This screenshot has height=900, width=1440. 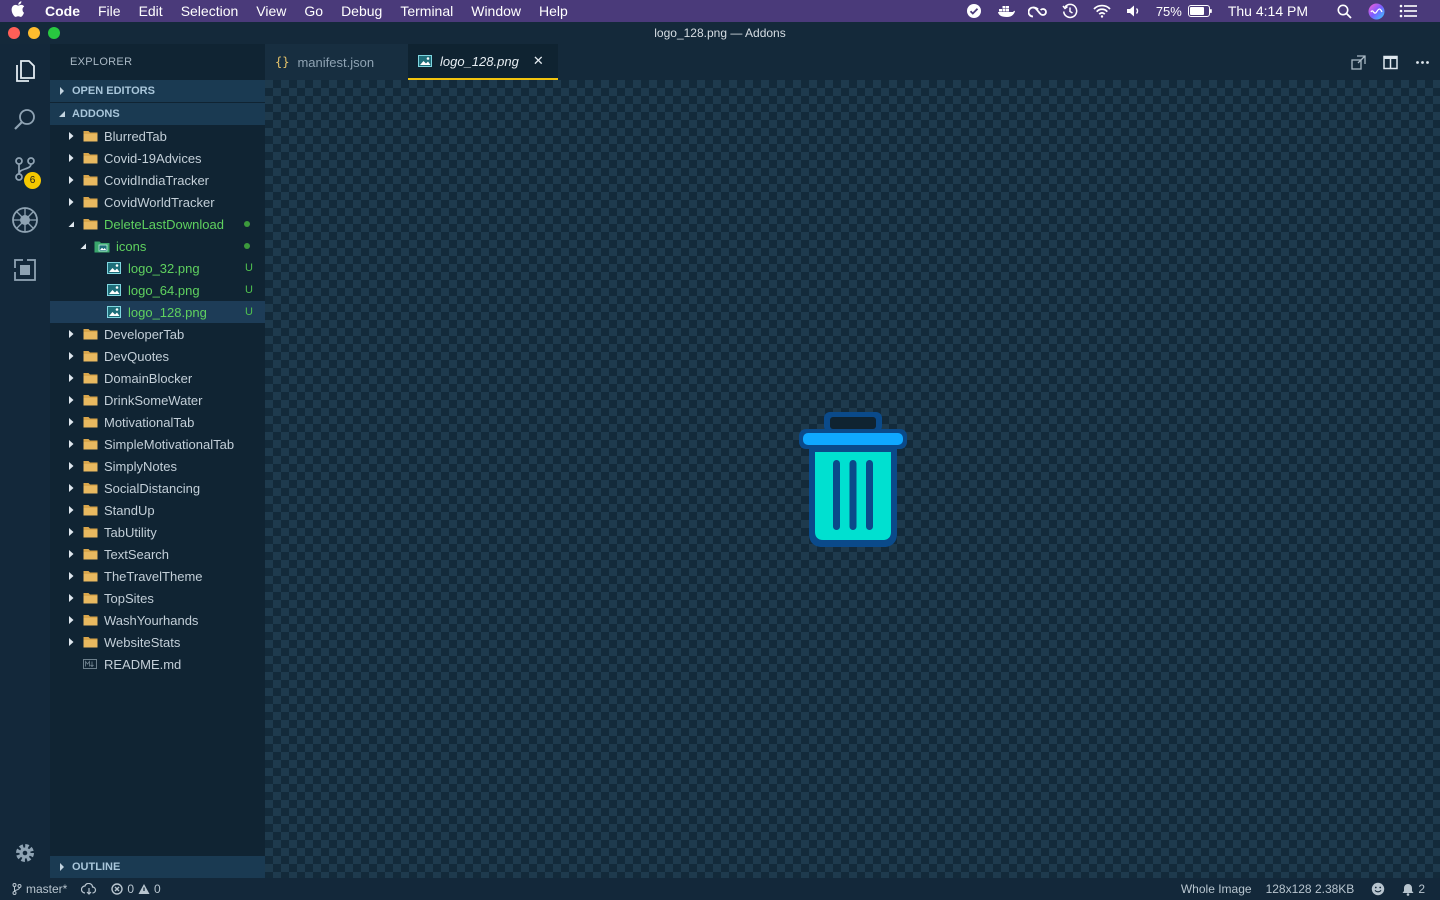 What do you see at coordinates (157, 576) in the screenshot?
I see `tree-folder-thetraveltheme: TheTravelTheme` at bounding box center [157, 576].